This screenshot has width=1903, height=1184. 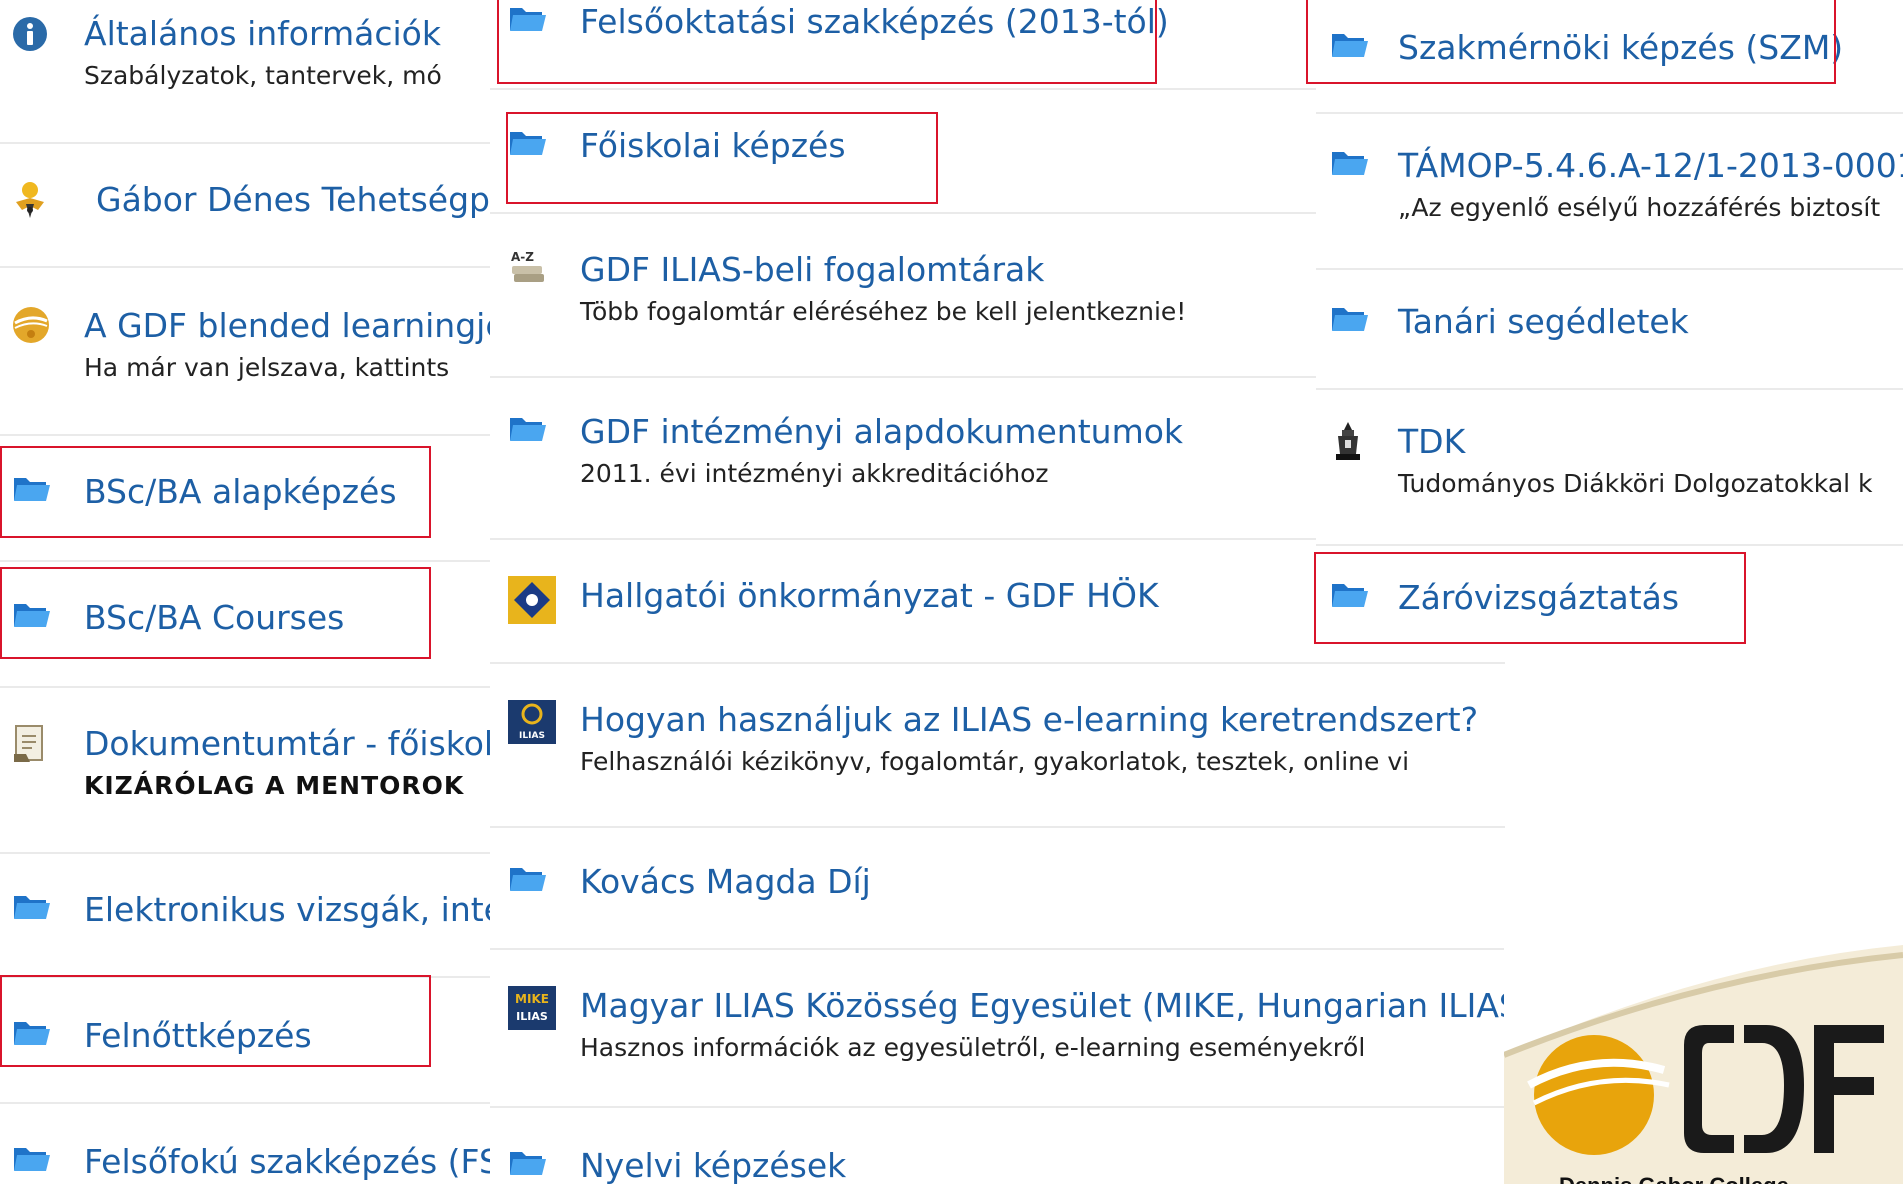 I want to click on list-item: Gábor Dénes Tehetségpo, so click(x=250, y=205).